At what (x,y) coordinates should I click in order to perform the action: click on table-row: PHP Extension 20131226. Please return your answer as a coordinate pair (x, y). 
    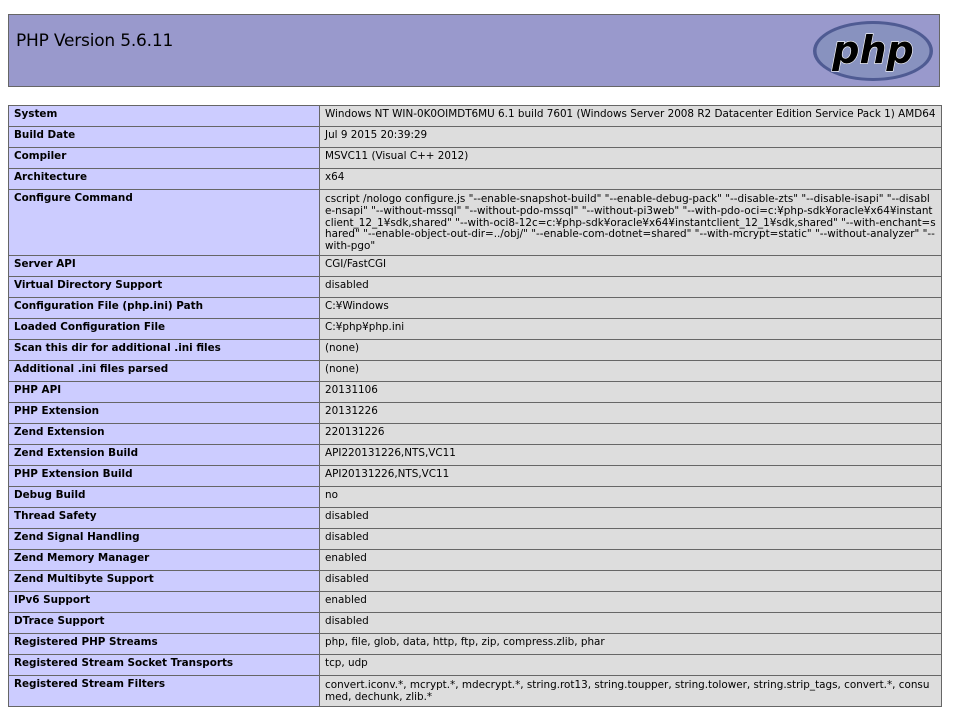
    Looking at the image, I should click on (475, 412).